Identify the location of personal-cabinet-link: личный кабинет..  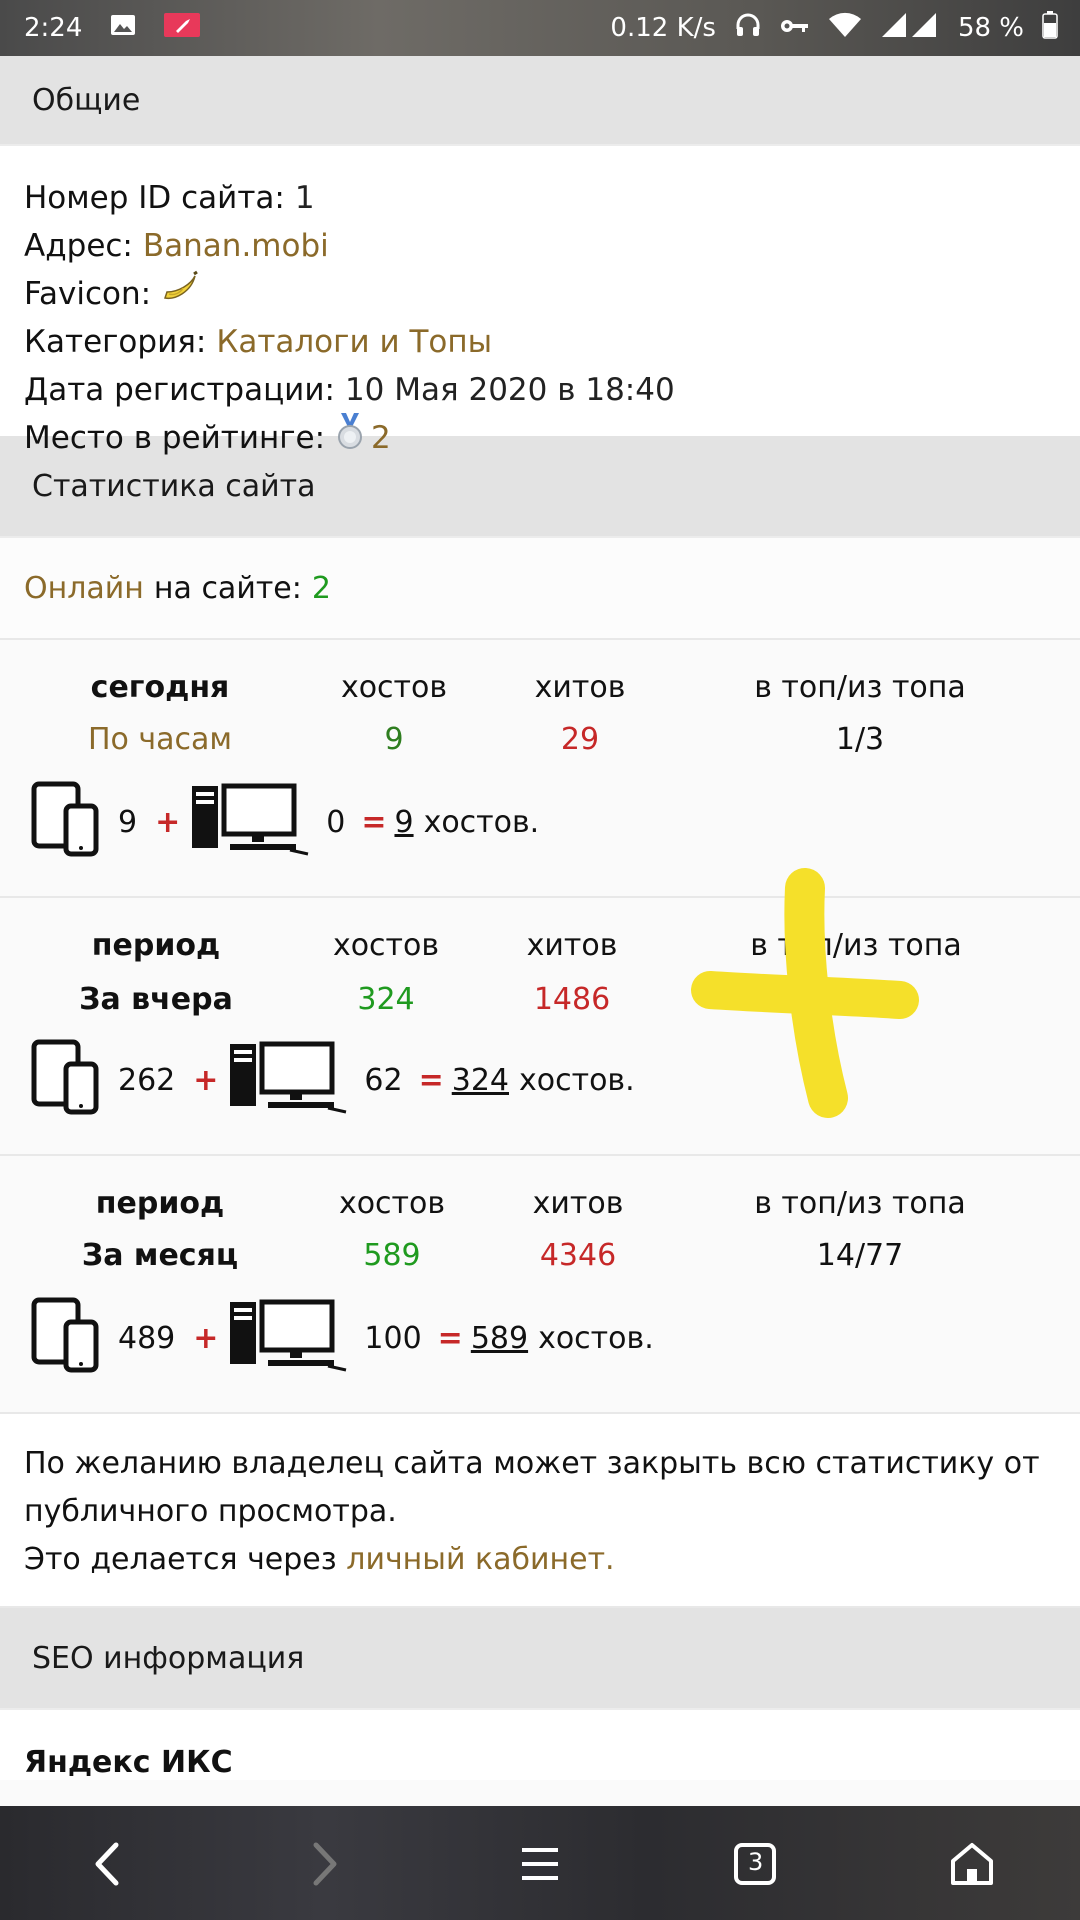
(480, 1559).